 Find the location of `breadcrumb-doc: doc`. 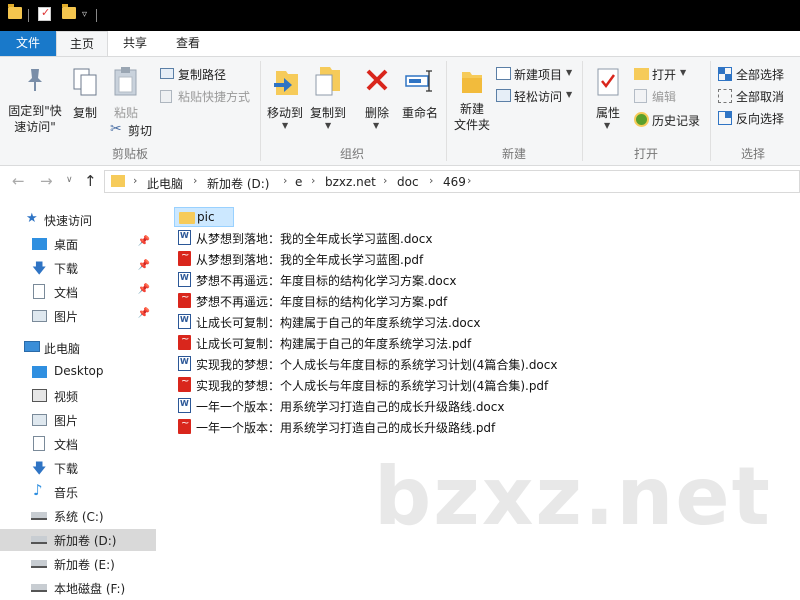

breadcrumb-doc: doc is located at coordinates (408, 182).